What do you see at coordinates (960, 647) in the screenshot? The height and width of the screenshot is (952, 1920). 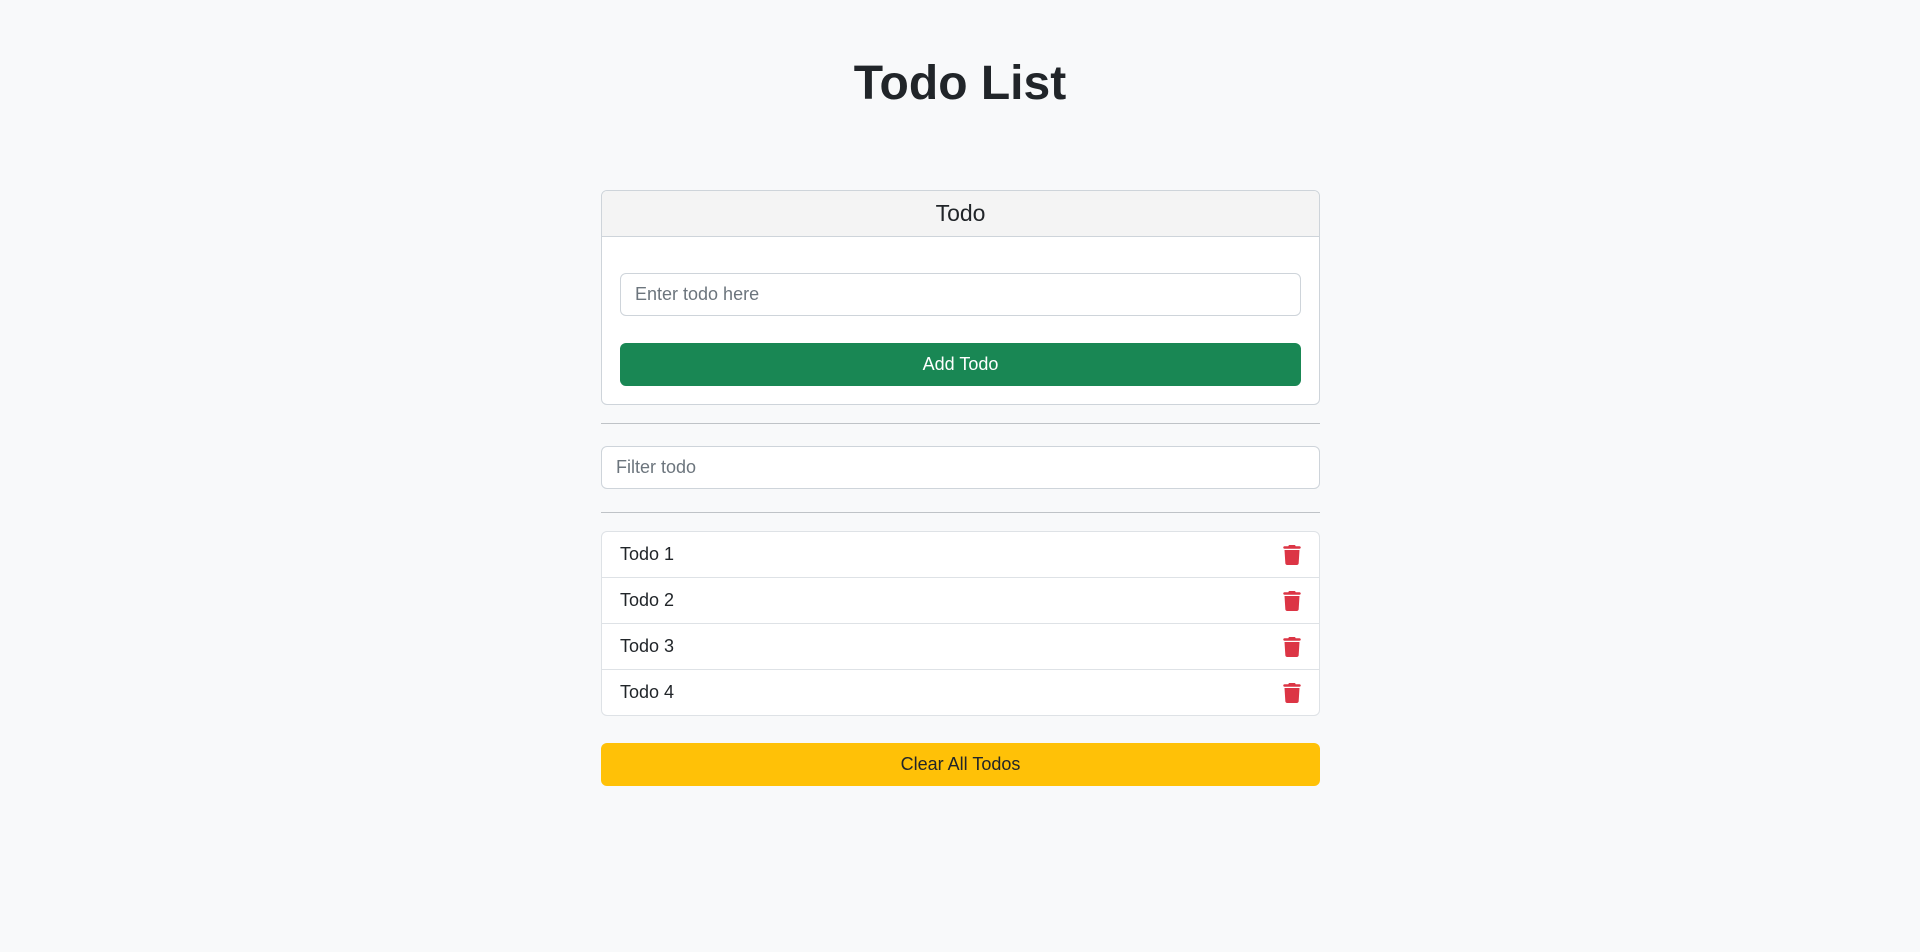 I see `todo-item: Todo 3` at bounding box center [960, 647].